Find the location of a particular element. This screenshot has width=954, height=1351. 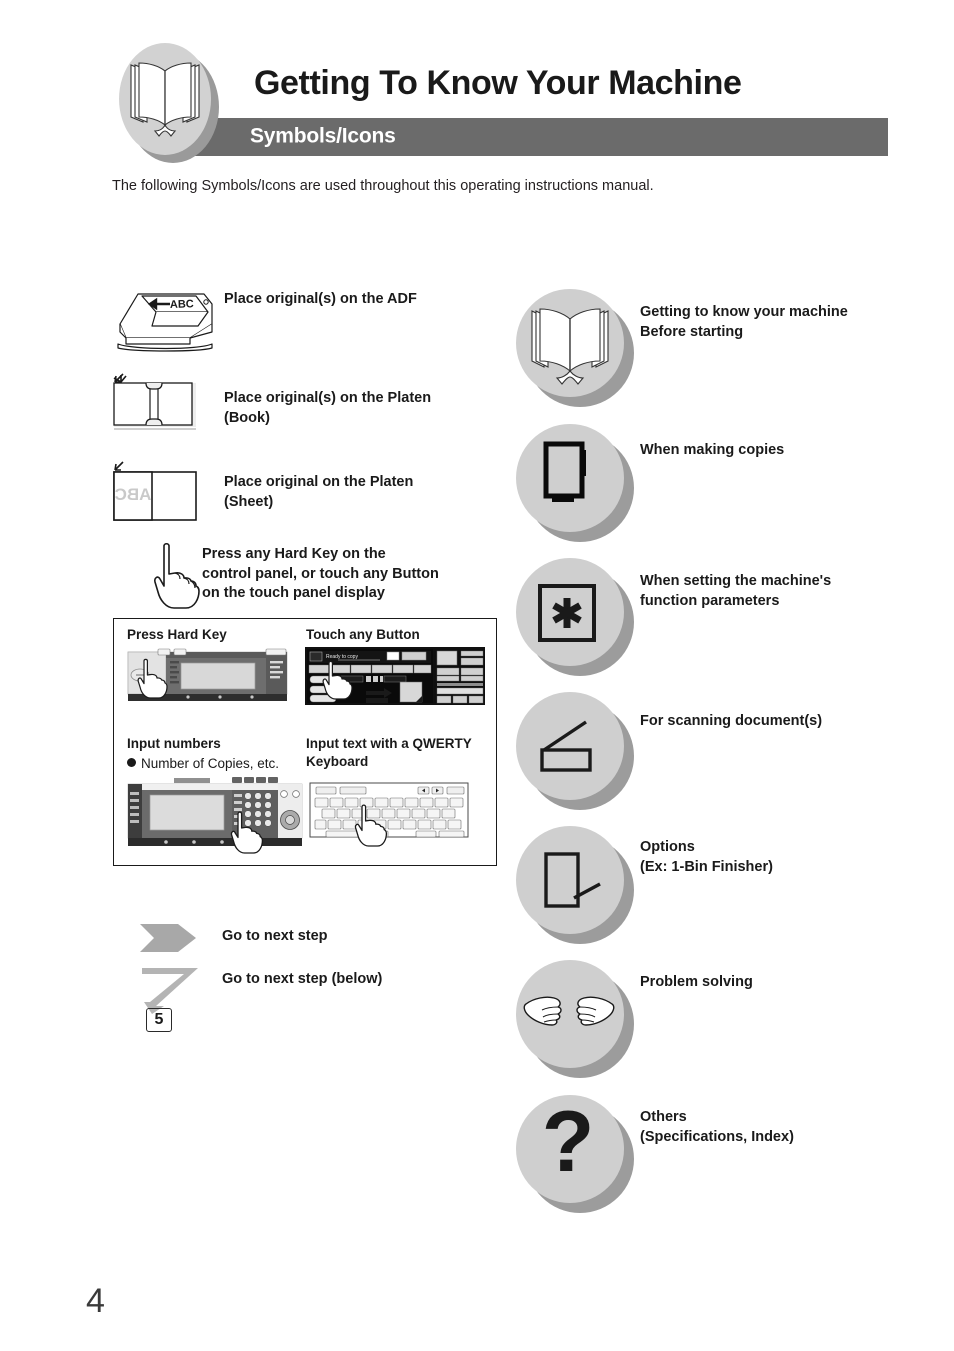

circle-label-making-copies: When making copies is located at coordinates (712, 450).